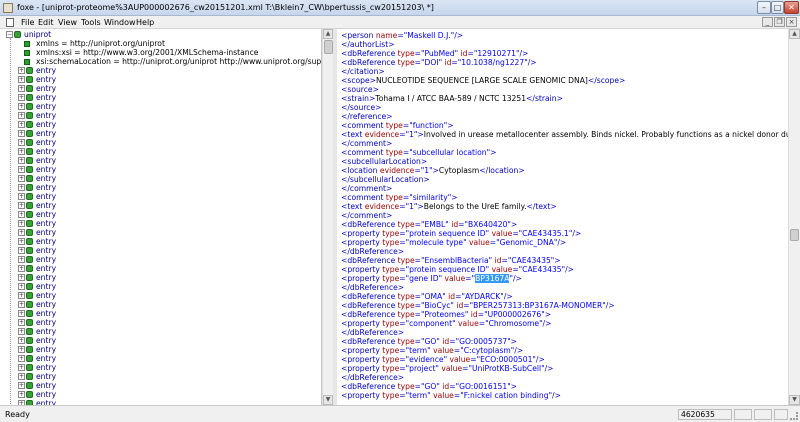  What do you see at coordinates (777, 7) in the screenshot?
I see `maximize-button: □` at bounding box center [777, 7].